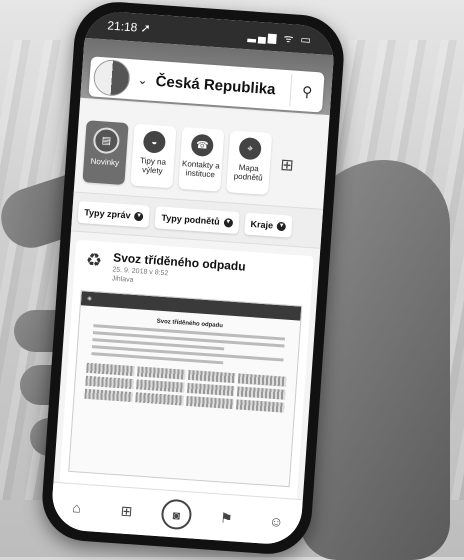  What do you see at coordinates (287, 165) in the screenshot?
I see `more-grid-icon: ⊞` at bounding box center [287, 165].